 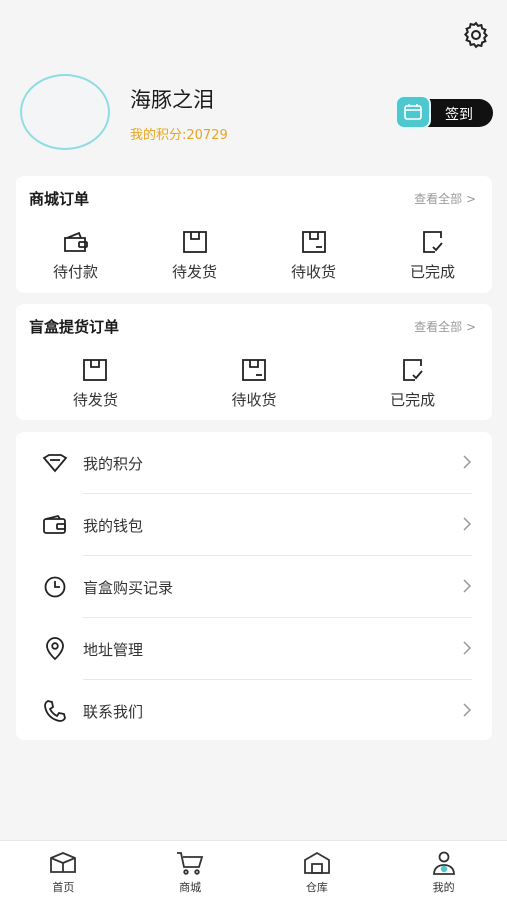 I want to click on menu-item-points: 我的积分, so click(x=254, y=463).